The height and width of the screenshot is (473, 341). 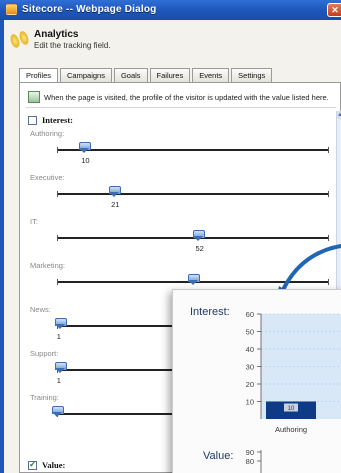 I want to click on data-label: 10, so click(x=291, y=409).